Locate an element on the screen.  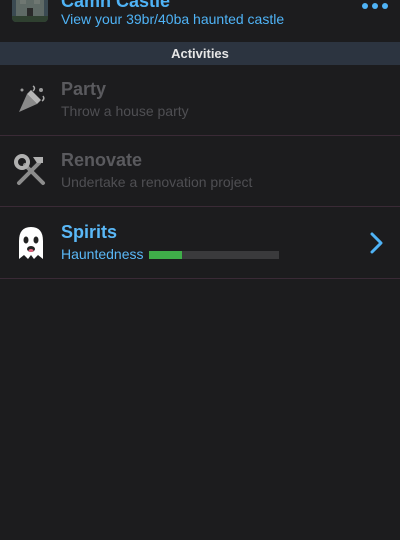
activity-row-renovate: Renovate Undertake a renovation project is located at coordinates (200, 171).